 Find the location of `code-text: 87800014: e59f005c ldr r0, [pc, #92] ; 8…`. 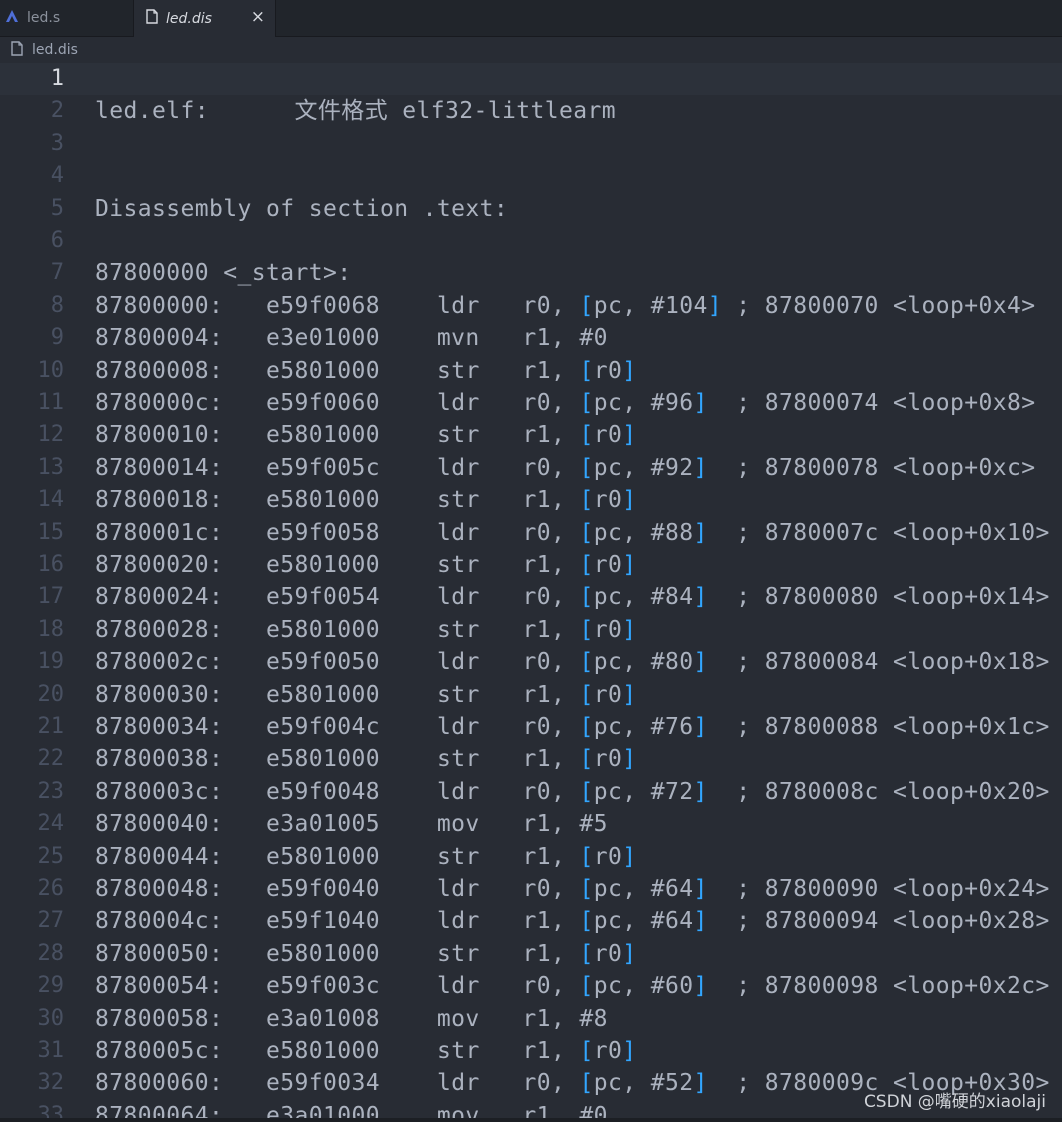

code-text: 87800014: e59f005c ldr r0, [pc, #92] ; 8… is located at coordinates (565, 467).